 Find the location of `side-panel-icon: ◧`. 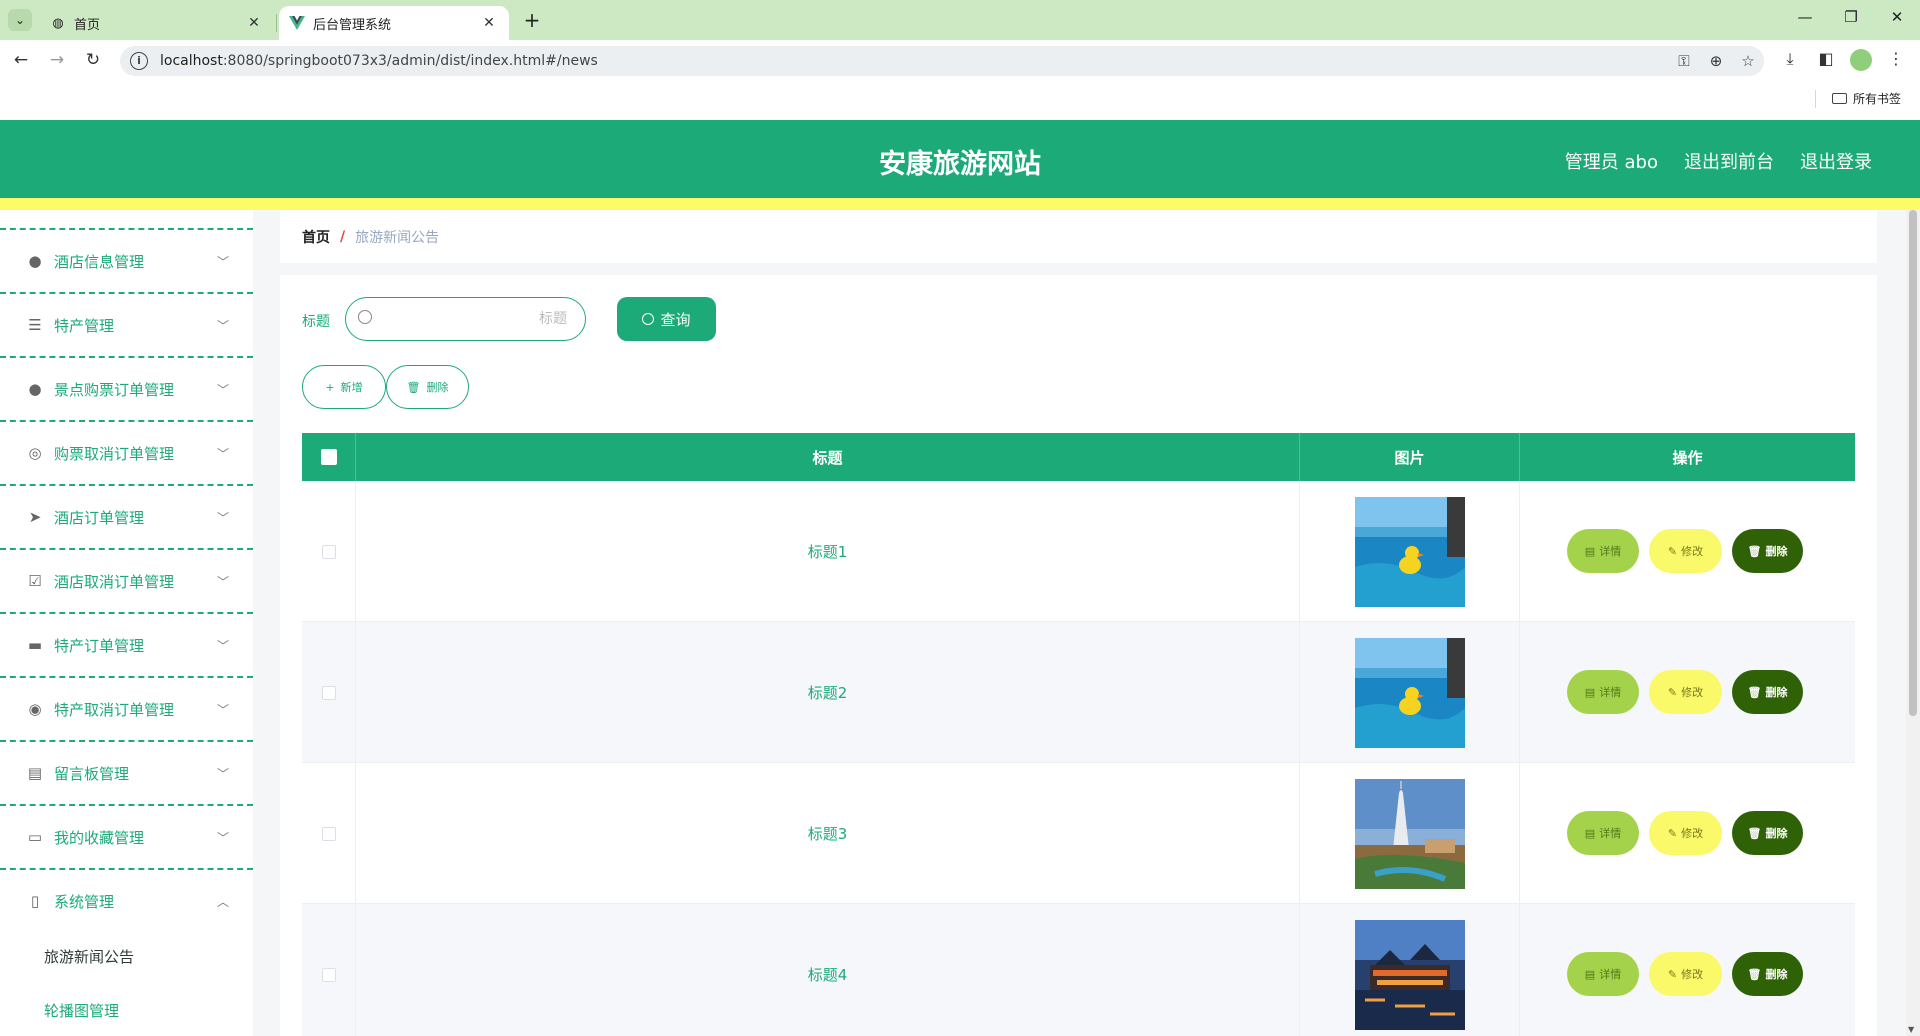

side-panel-icon: ◧ is located at coordinates (1826, 58).